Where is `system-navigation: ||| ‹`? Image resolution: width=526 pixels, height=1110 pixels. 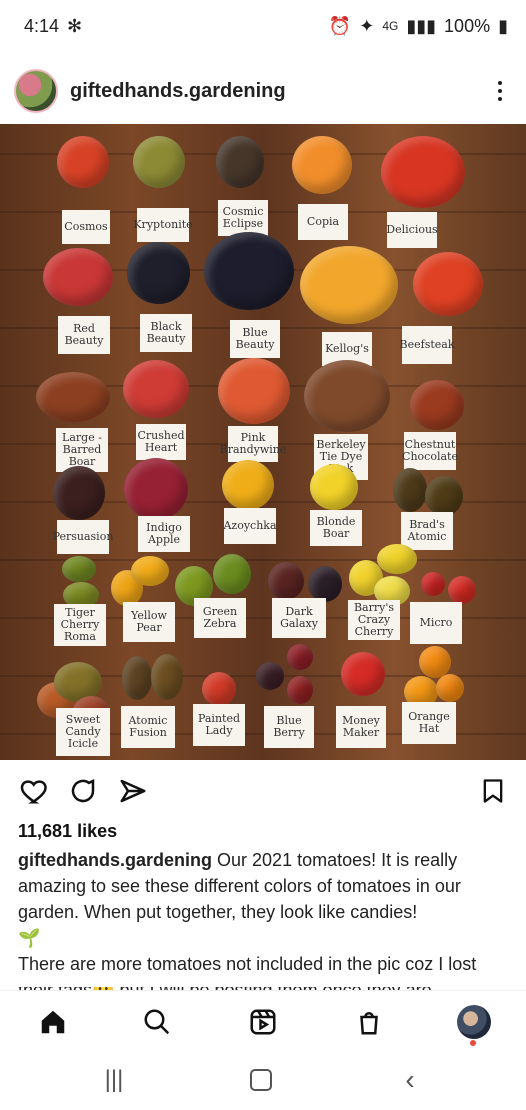
system-navigation: ||| ‹ is located at coordinates (263, 1079).